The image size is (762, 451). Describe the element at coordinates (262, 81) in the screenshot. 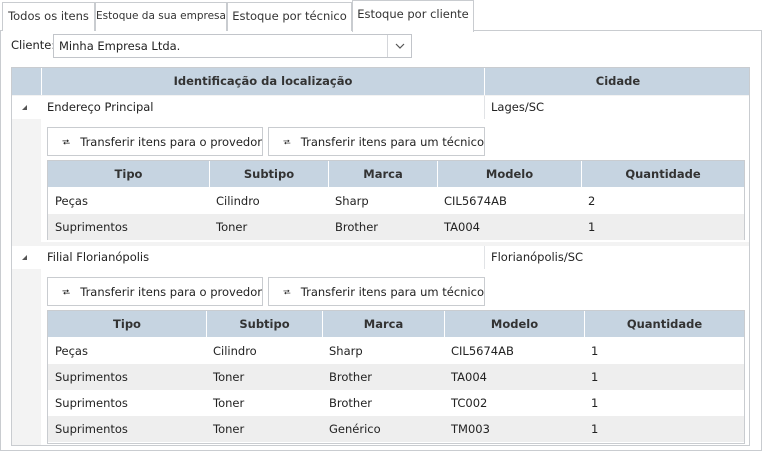

I see `header-location: Identificação da localização` at that location.